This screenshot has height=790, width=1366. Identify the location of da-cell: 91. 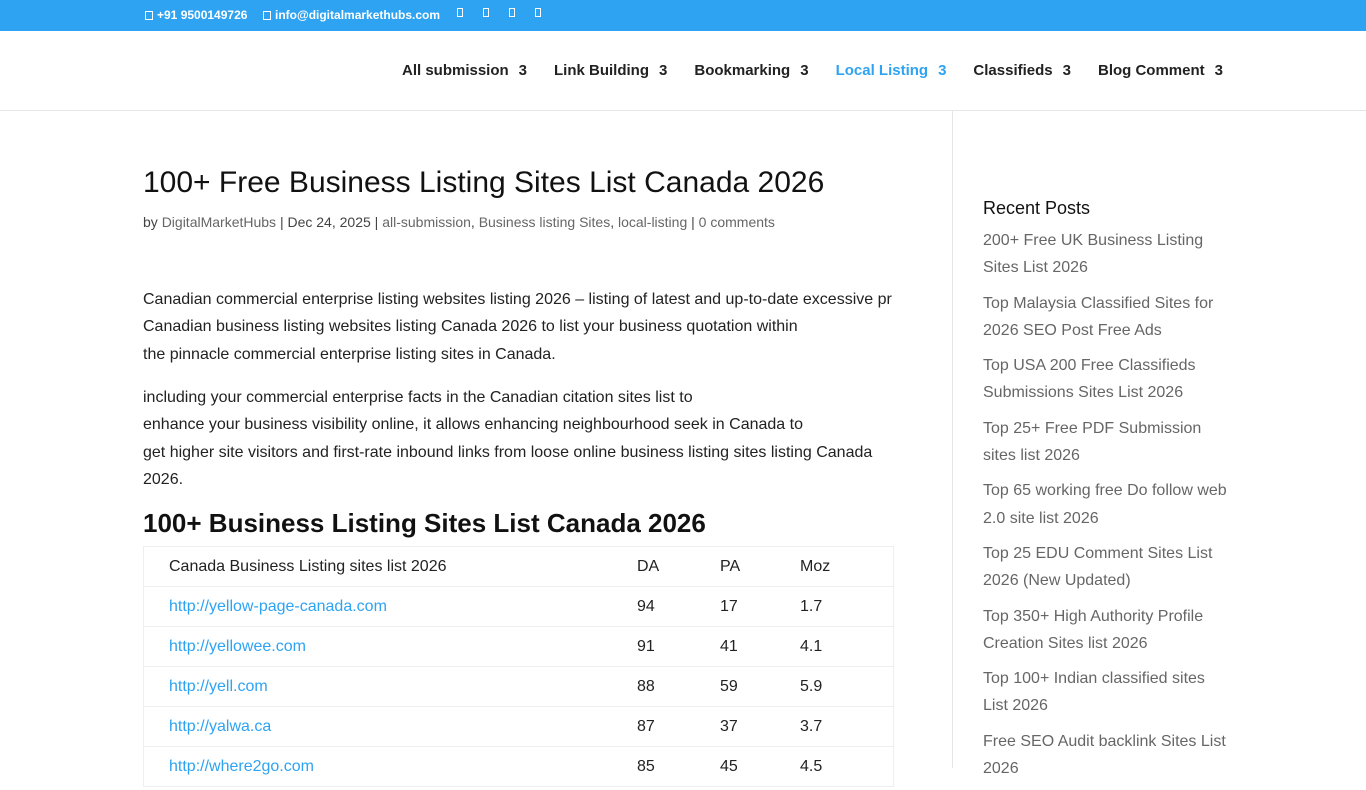
(678, 646).